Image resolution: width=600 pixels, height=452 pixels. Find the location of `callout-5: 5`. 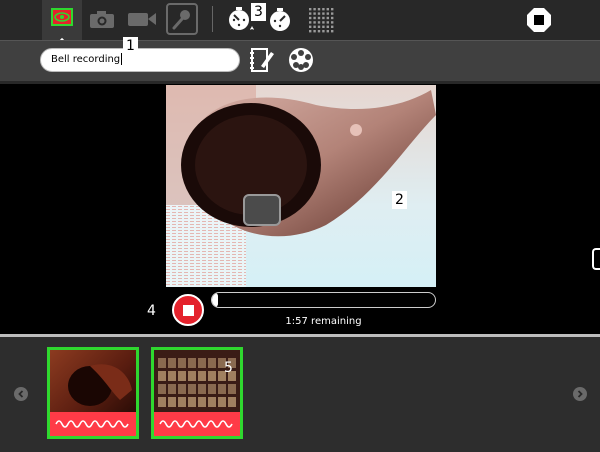

callout-5: 5 is located at coordinates (228, 368).